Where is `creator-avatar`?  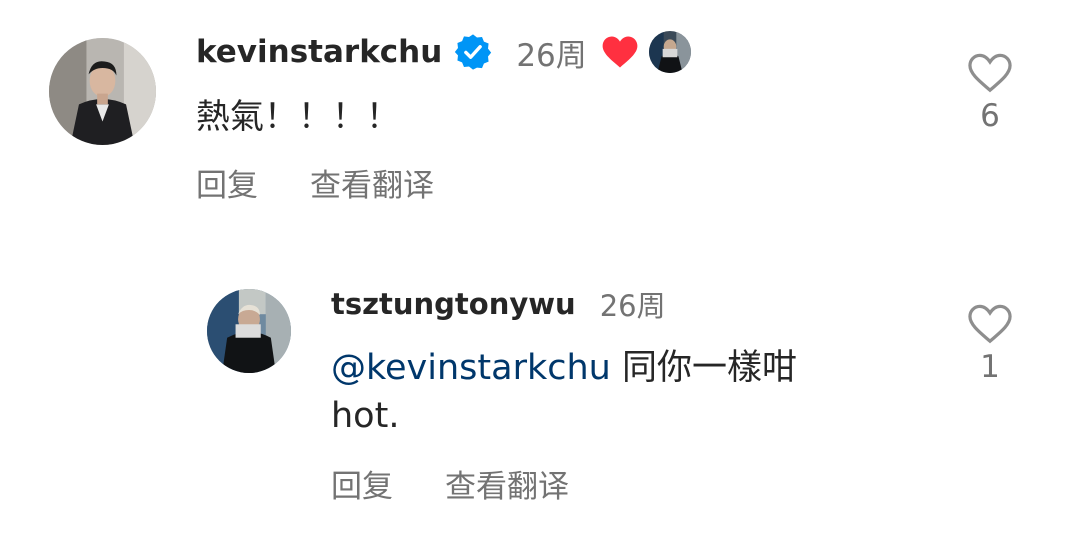 creator-avatar is located at coordinates (669, 52).